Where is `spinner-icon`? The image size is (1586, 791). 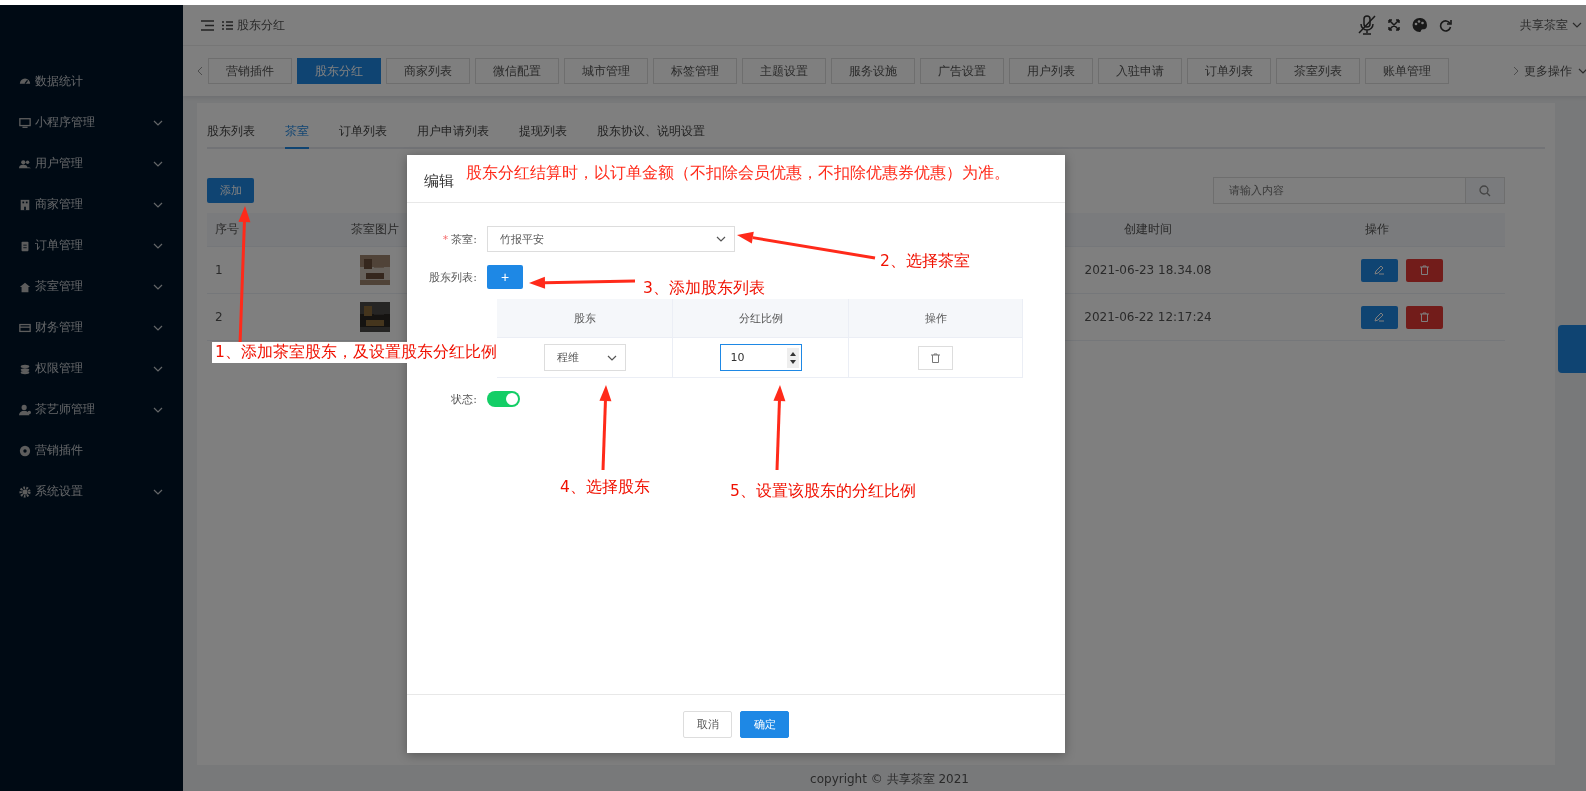
spinner-icon is located at coordinates (792, 357).